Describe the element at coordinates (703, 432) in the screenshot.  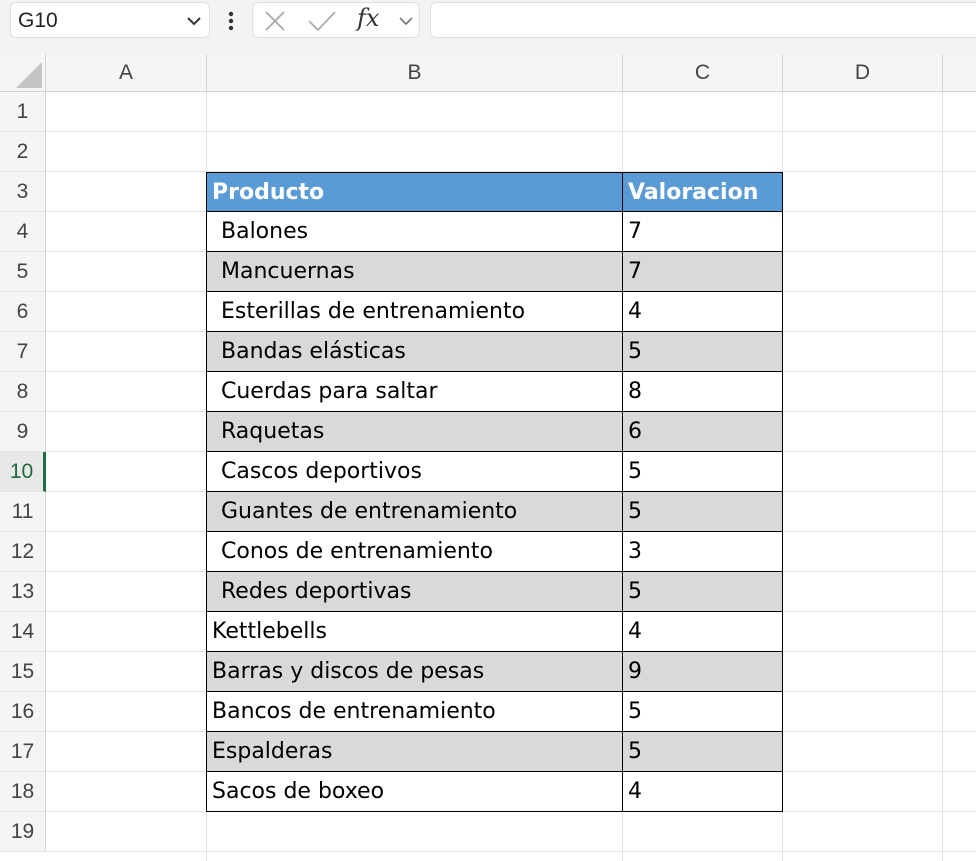
I see `rating-cell: 6` at that location.